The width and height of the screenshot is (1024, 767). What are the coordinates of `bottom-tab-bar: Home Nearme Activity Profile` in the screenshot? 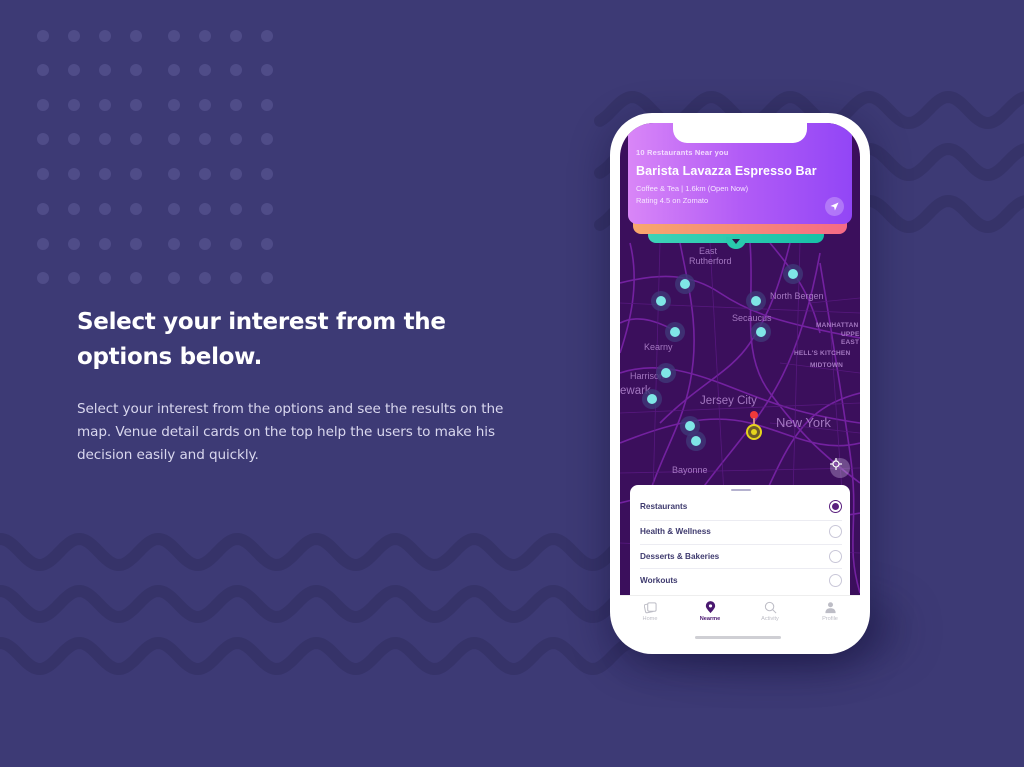 It's located at (740, 619).